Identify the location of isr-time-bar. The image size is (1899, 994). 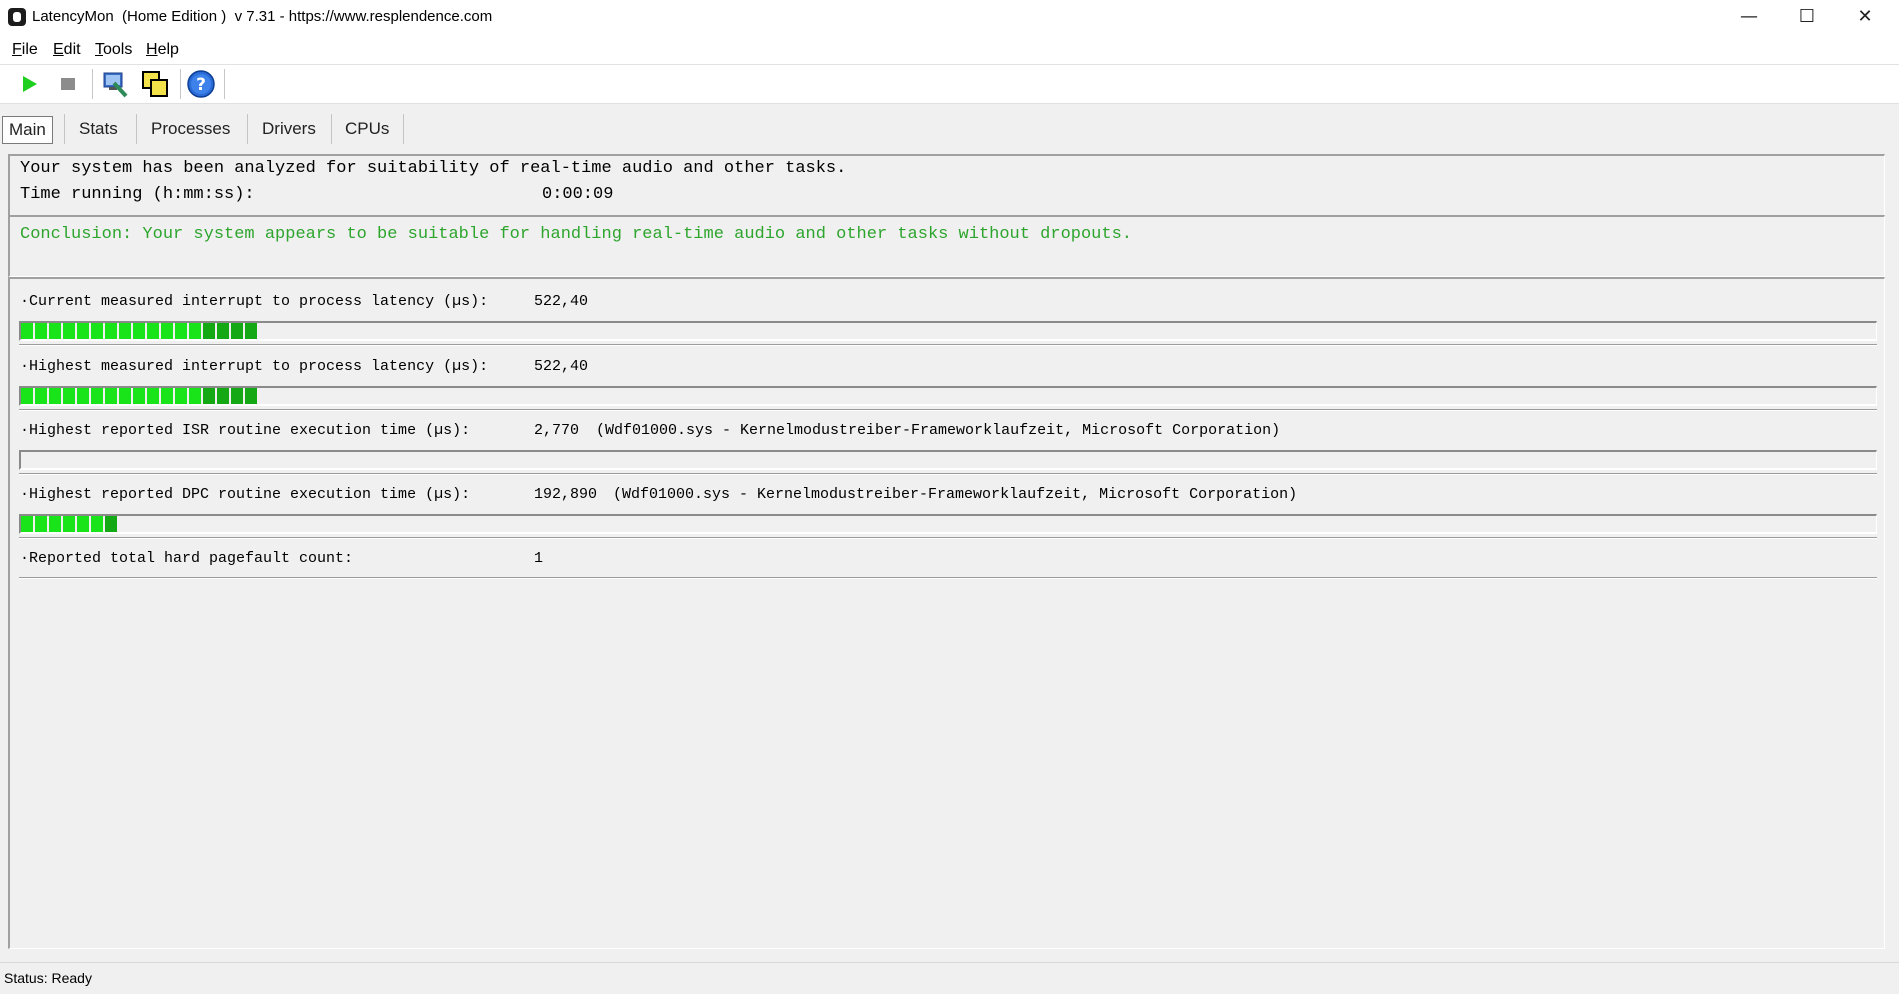
(948, 460).